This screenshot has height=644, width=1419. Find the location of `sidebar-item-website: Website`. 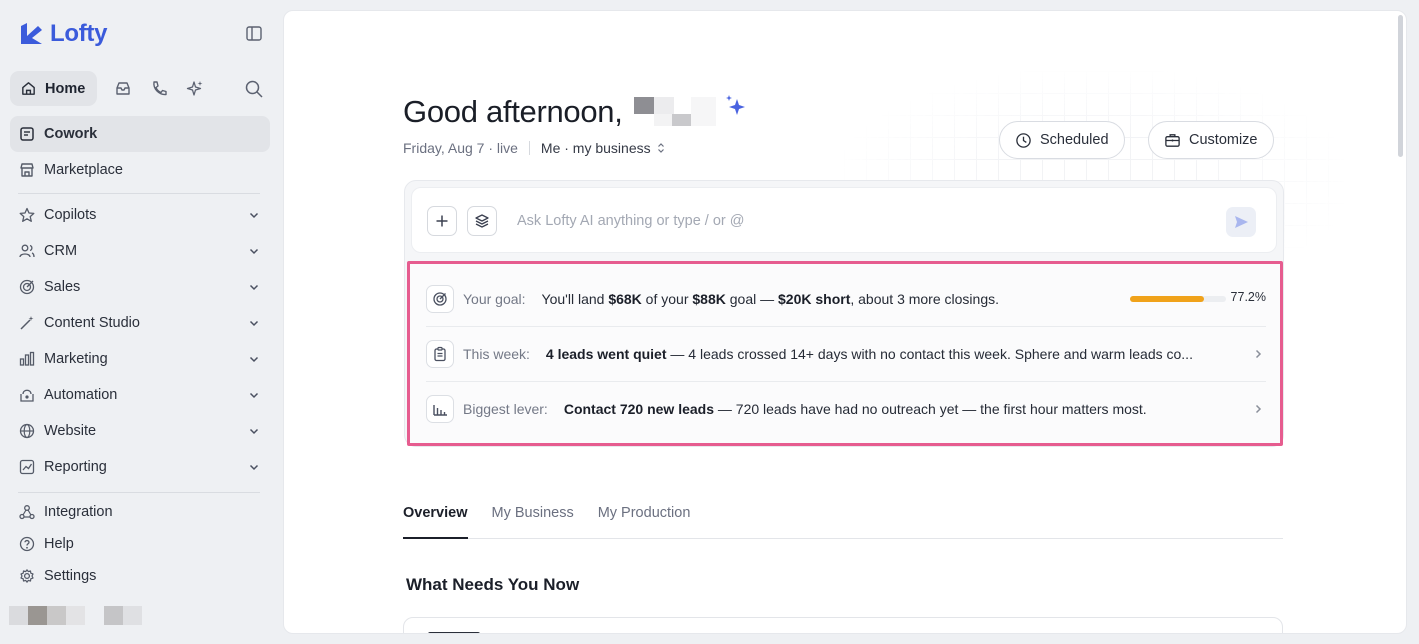

sidebar-item-website: Website is located at coordinates (140, 431).